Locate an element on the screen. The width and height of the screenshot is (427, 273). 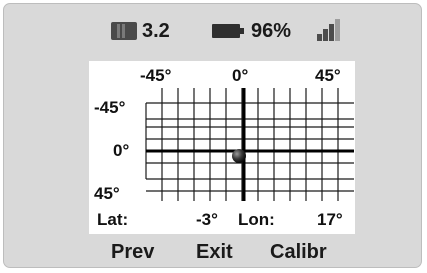
left-label-top: -45° is located at coordinates (110, 107).